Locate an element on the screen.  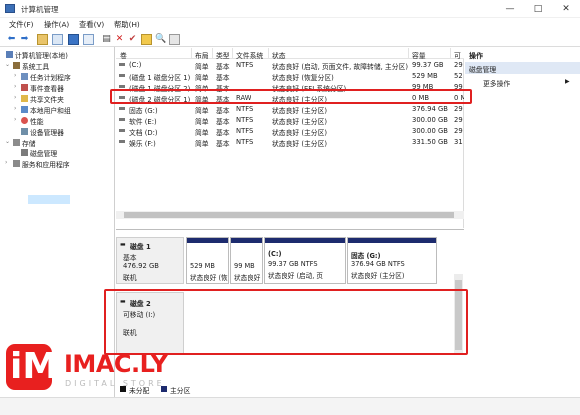
tree-item-disk-management: 磁盘管理 is located at coordinates (43, 153).